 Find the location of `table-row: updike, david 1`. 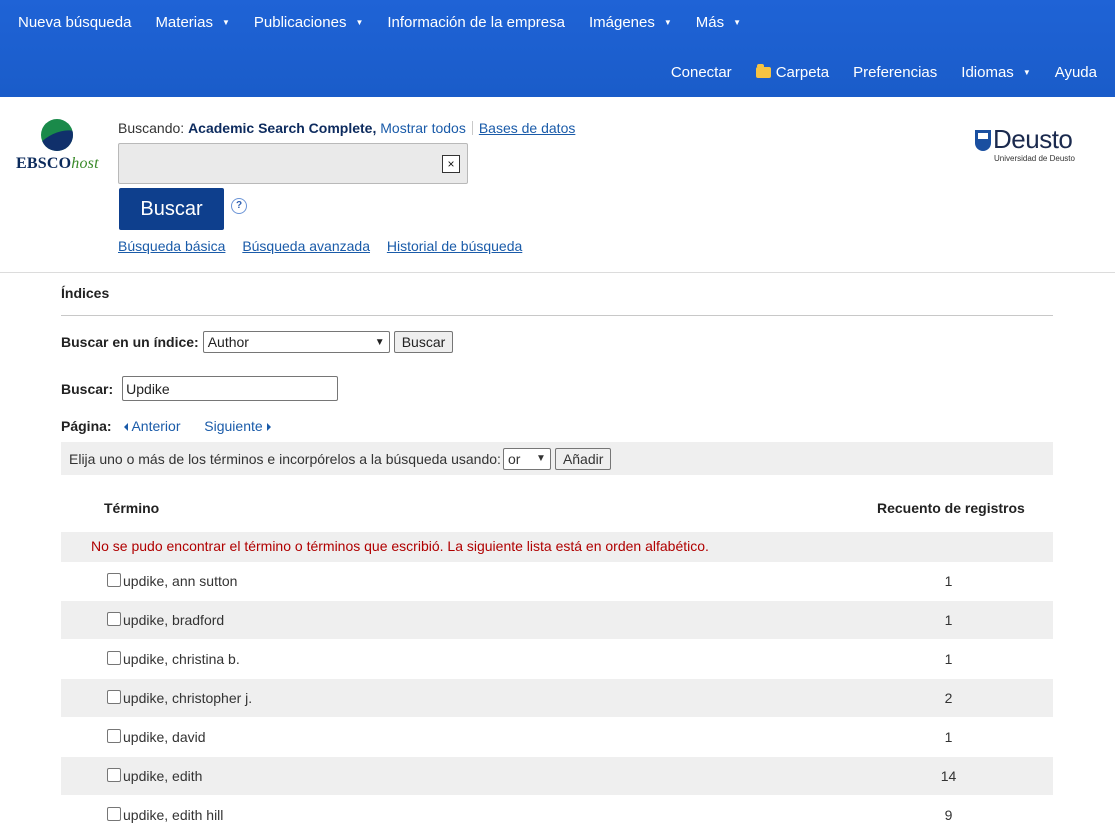

table-row: updike, david 1 is located at coordinates (557, 737).